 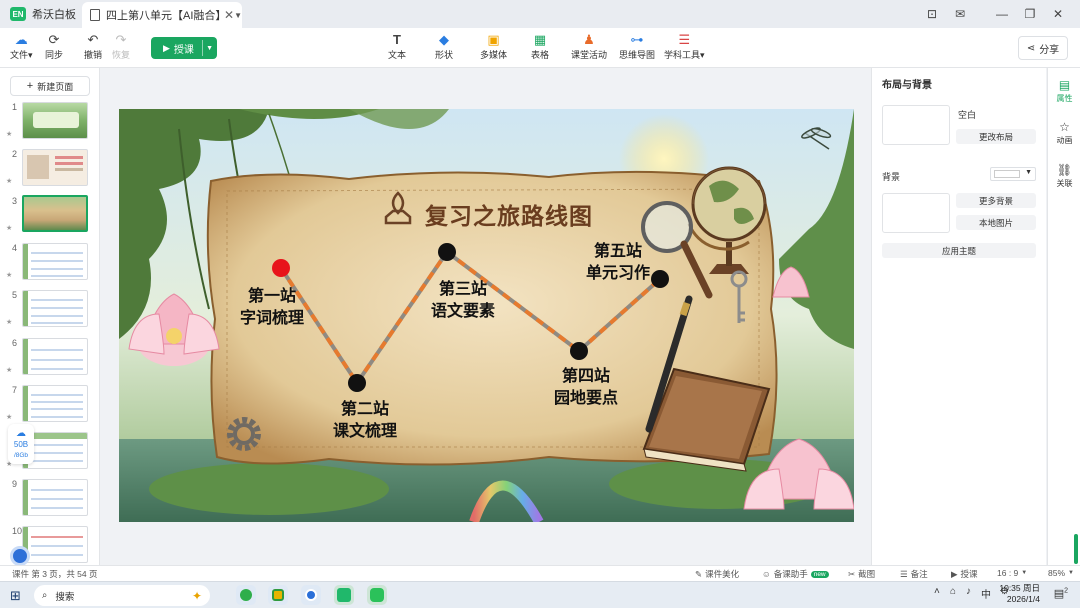 What do you see at coordinates (54, 46) in the screenshot?
I see `sync-button: ⟳ 同步` at bounding box center [54, 46].